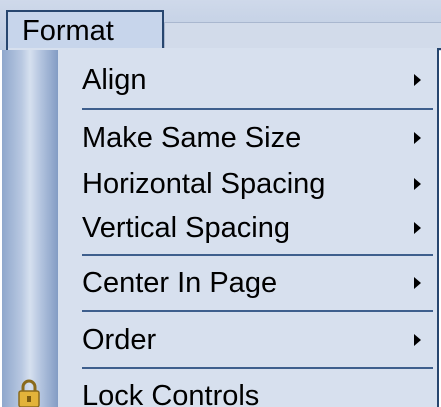 The width and height of the screenshot is (441, 407). What do you see at coordinates (29, 393) in the screenshot?
I see `lock-icon` at bounding box center [29, 393].